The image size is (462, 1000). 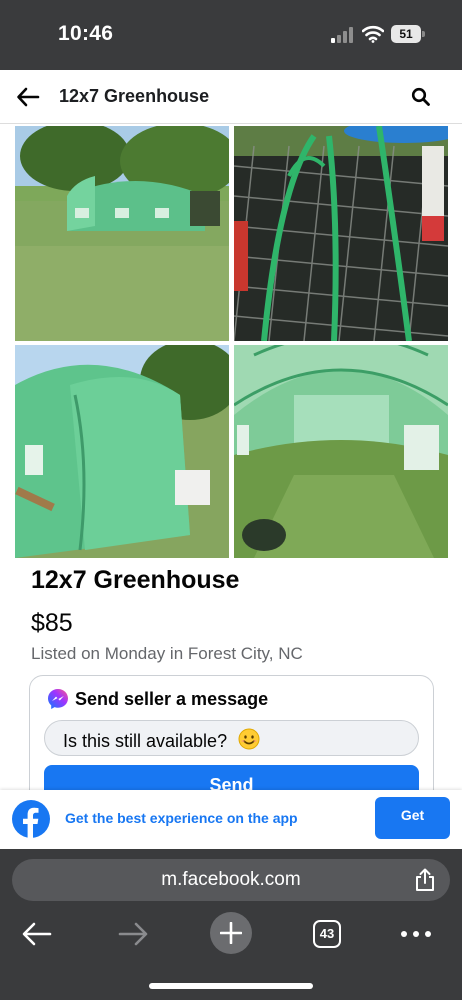 What do you see at coordinates (37, 934) in the screenshot?
I see `nav-back-icon` at bounding box center [37, 934].